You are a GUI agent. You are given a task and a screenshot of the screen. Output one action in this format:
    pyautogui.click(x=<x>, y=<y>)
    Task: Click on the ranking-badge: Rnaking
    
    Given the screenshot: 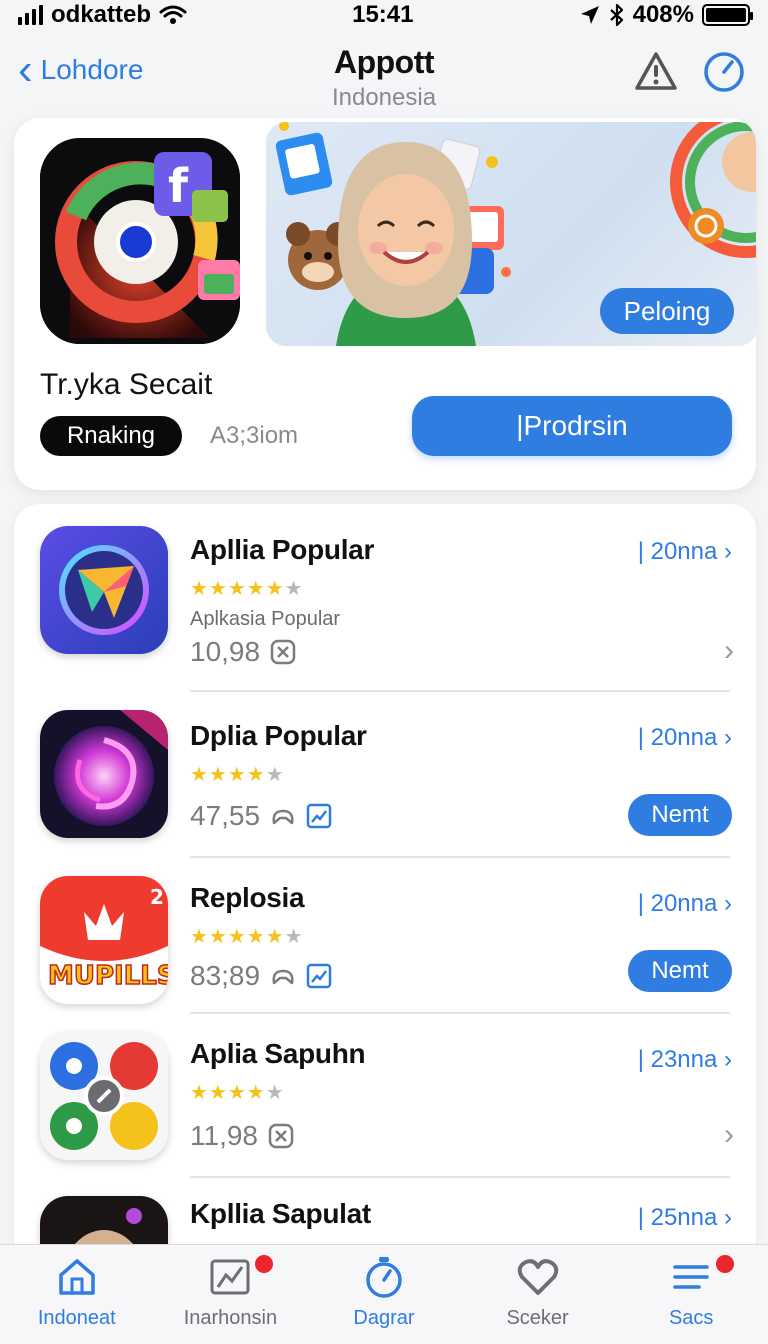 What is the action you would take?
    pyautogui.click(x=111, y=436)
    